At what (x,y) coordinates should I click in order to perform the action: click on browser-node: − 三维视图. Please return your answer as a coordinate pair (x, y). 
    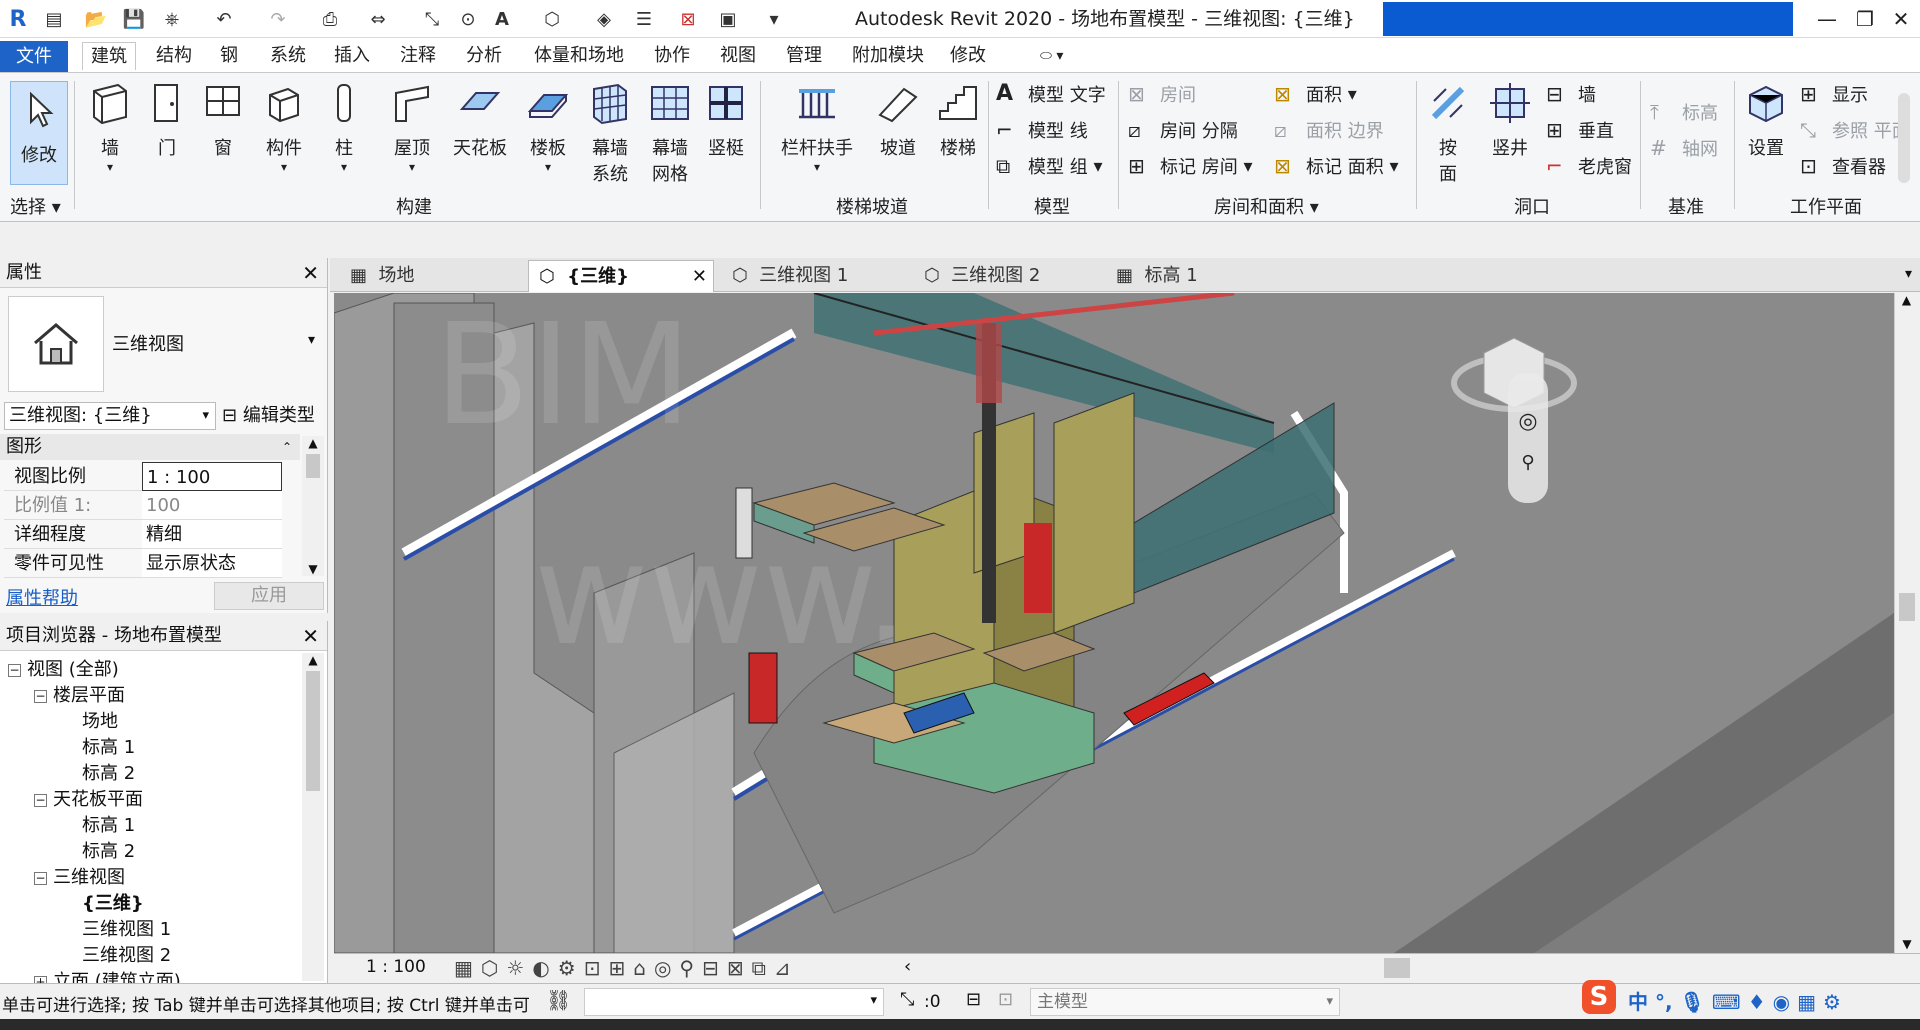
    Looking at the image, I should click on (79, 876).